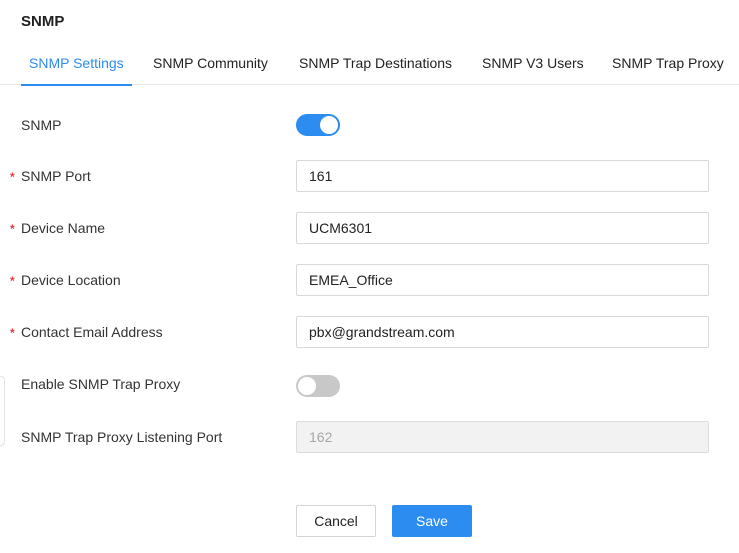  I want to click on snmp-port-input, so click(502, 176).